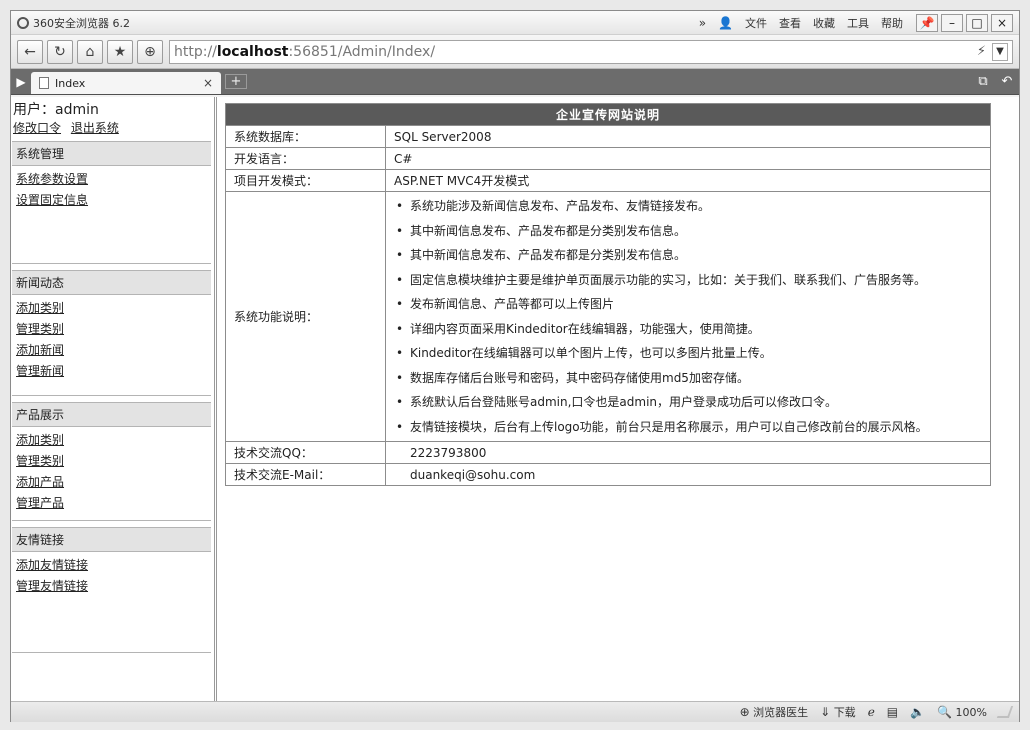  What do you see at coordinates (111, 415) in the screenshot?
I see `group-title: 产品展示` at bounding box center [111, 415].